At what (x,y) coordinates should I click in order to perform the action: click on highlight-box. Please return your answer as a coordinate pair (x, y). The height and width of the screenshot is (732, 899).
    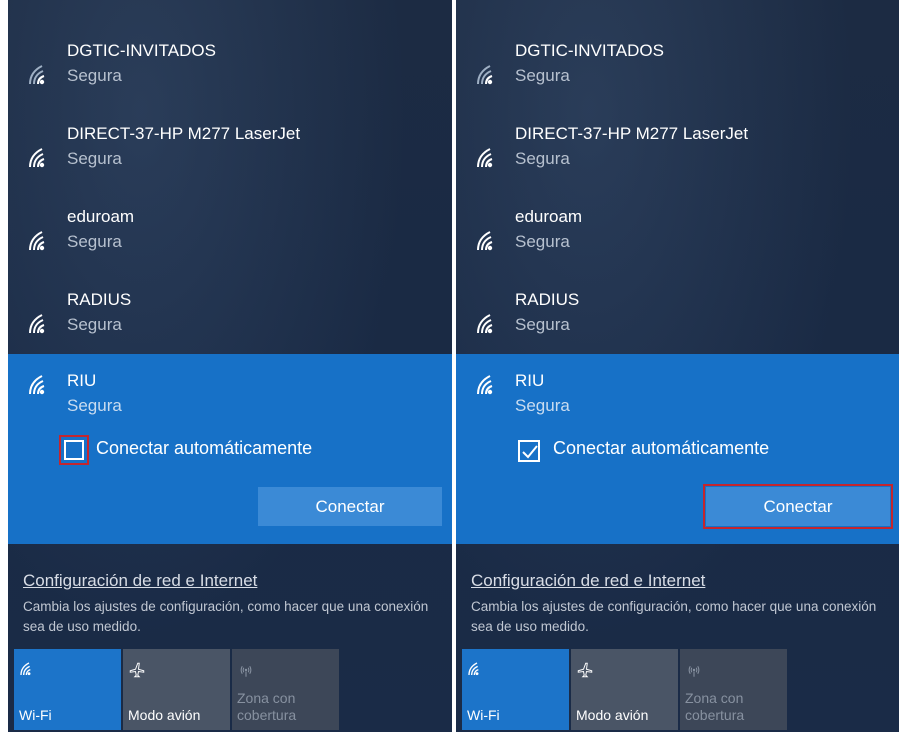
    Looking at the image, I should click on (798, 506).